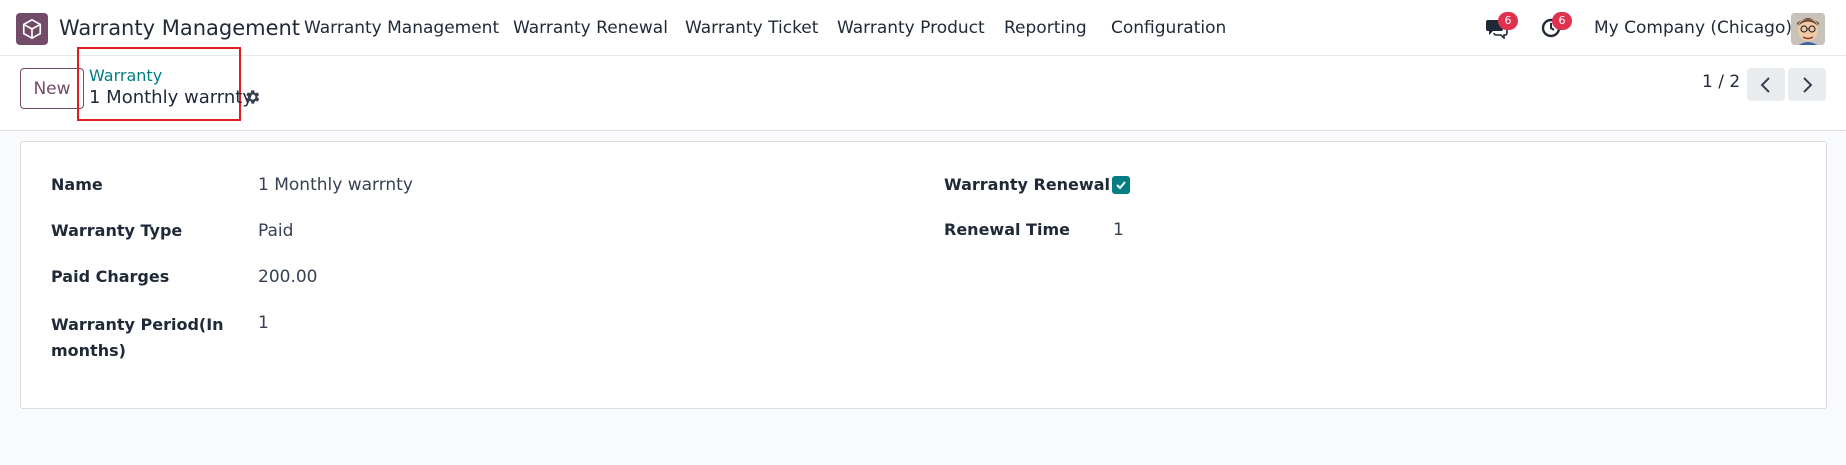 This screenshot has width=1846, height=465. Describe the element at coordinates (32, 29) in the screenshot. I see `app-logo-icon` at that location.